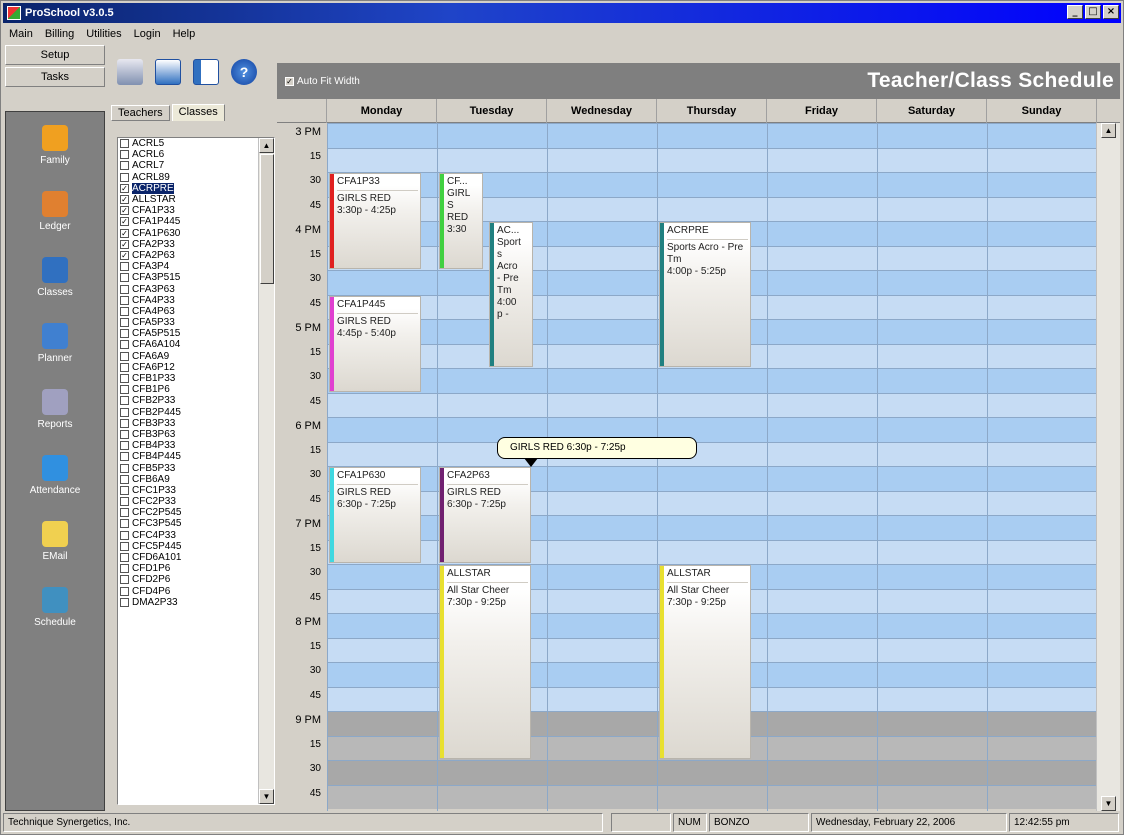 The width and height of the screenshot is (1124, 835). I want to click on menu-billing: Billing, so click(59, 34).